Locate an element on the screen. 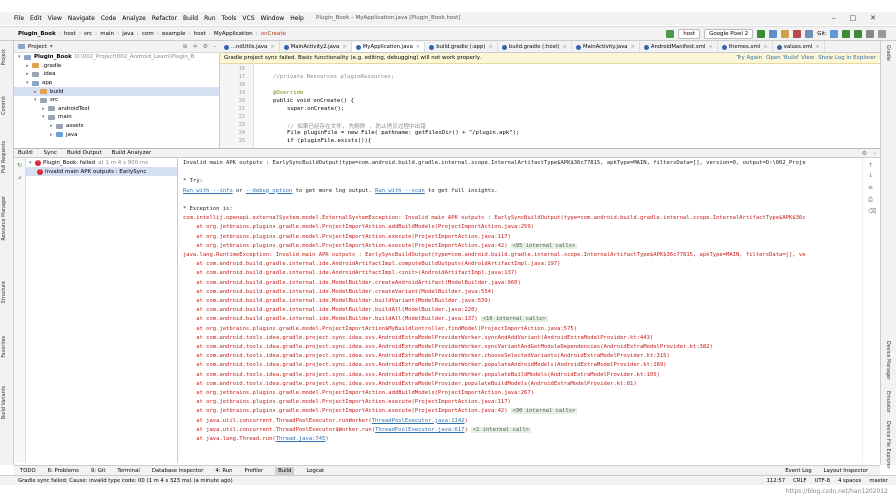 The height and width of the screenshot is (500, 896). hammer-icon is located at coordinates (670, 33).